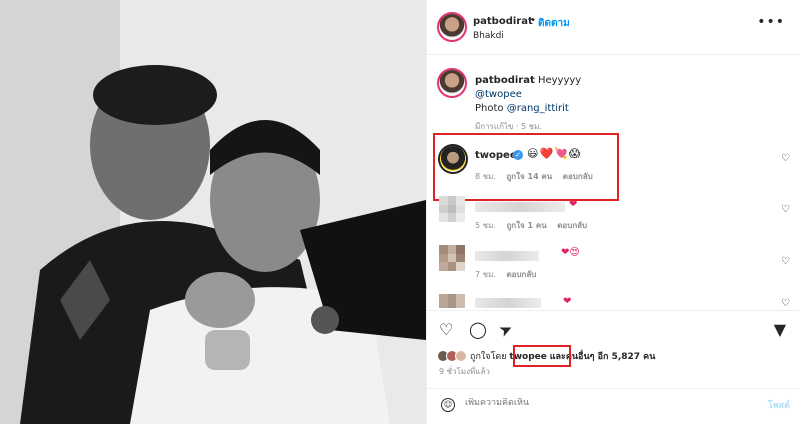  I want to click on author-username: patbodirat, so click(503, 21).